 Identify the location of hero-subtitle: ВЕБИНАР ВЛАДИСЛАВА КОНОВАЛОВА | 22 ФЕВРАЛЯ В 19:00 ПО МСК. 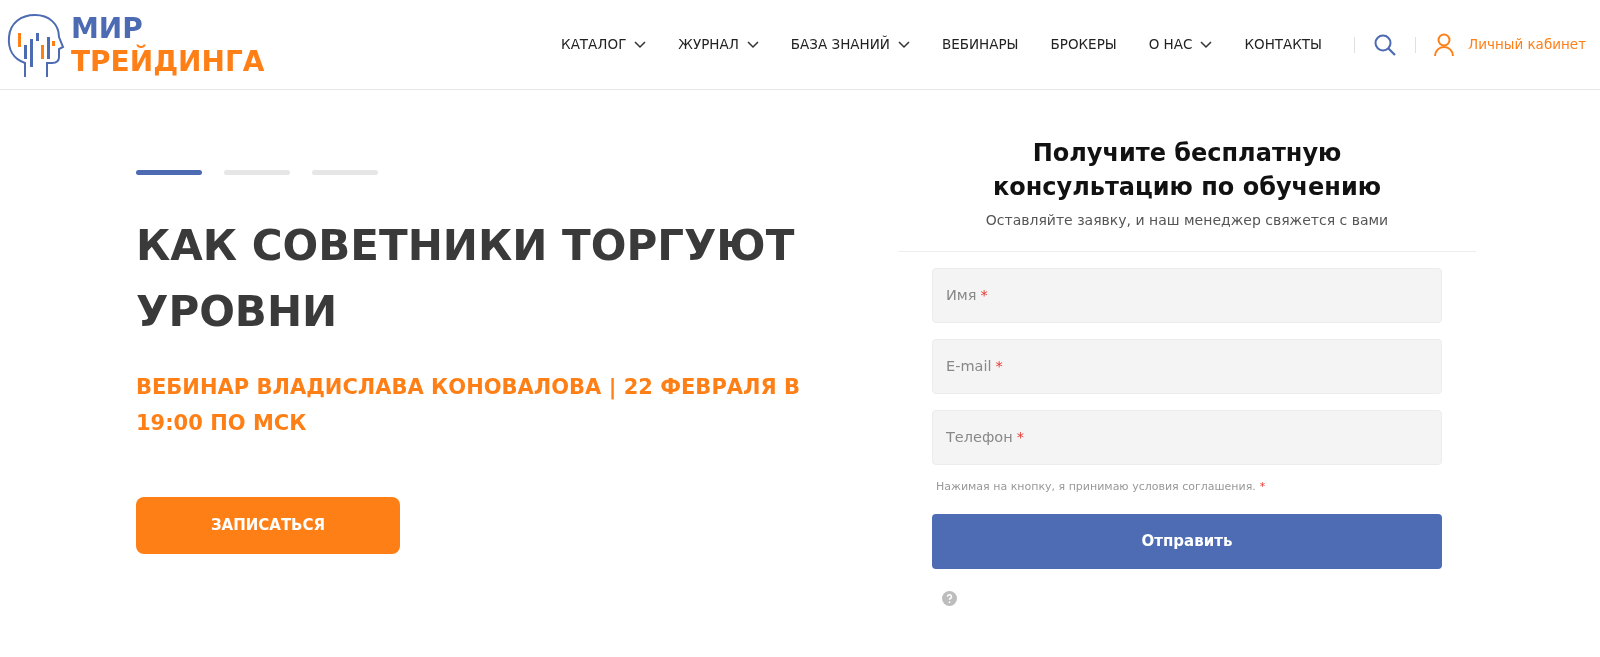
(468, 405).